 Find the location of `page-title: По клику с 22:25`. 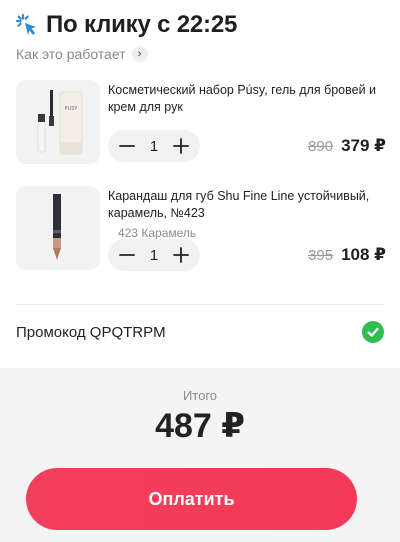

page-title: По клику с 22:25 is located at coordinates (142, 24).